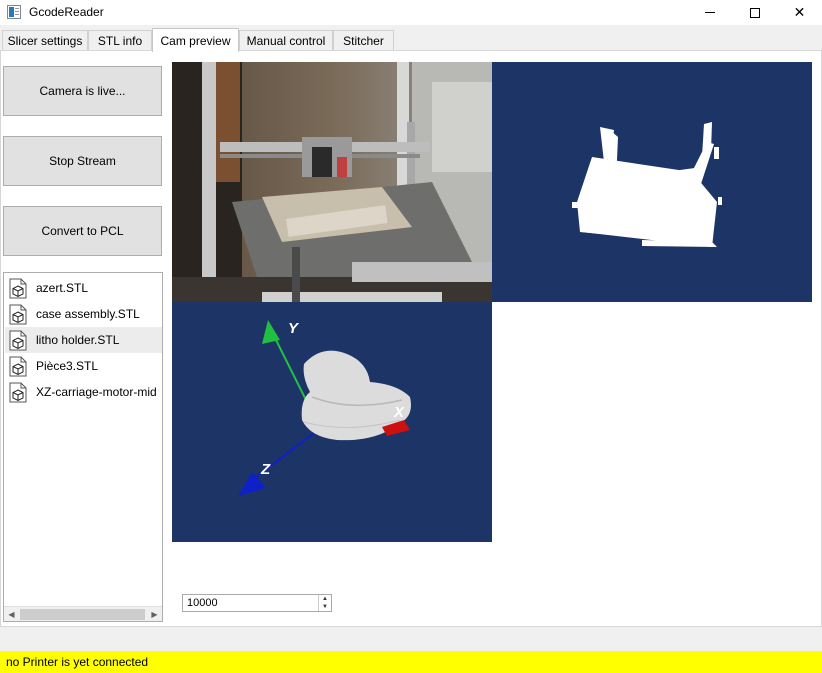 This screenshot has width=822, height=673. I want to click on tab-cam-preview: Cam preview, so click(195, 40).